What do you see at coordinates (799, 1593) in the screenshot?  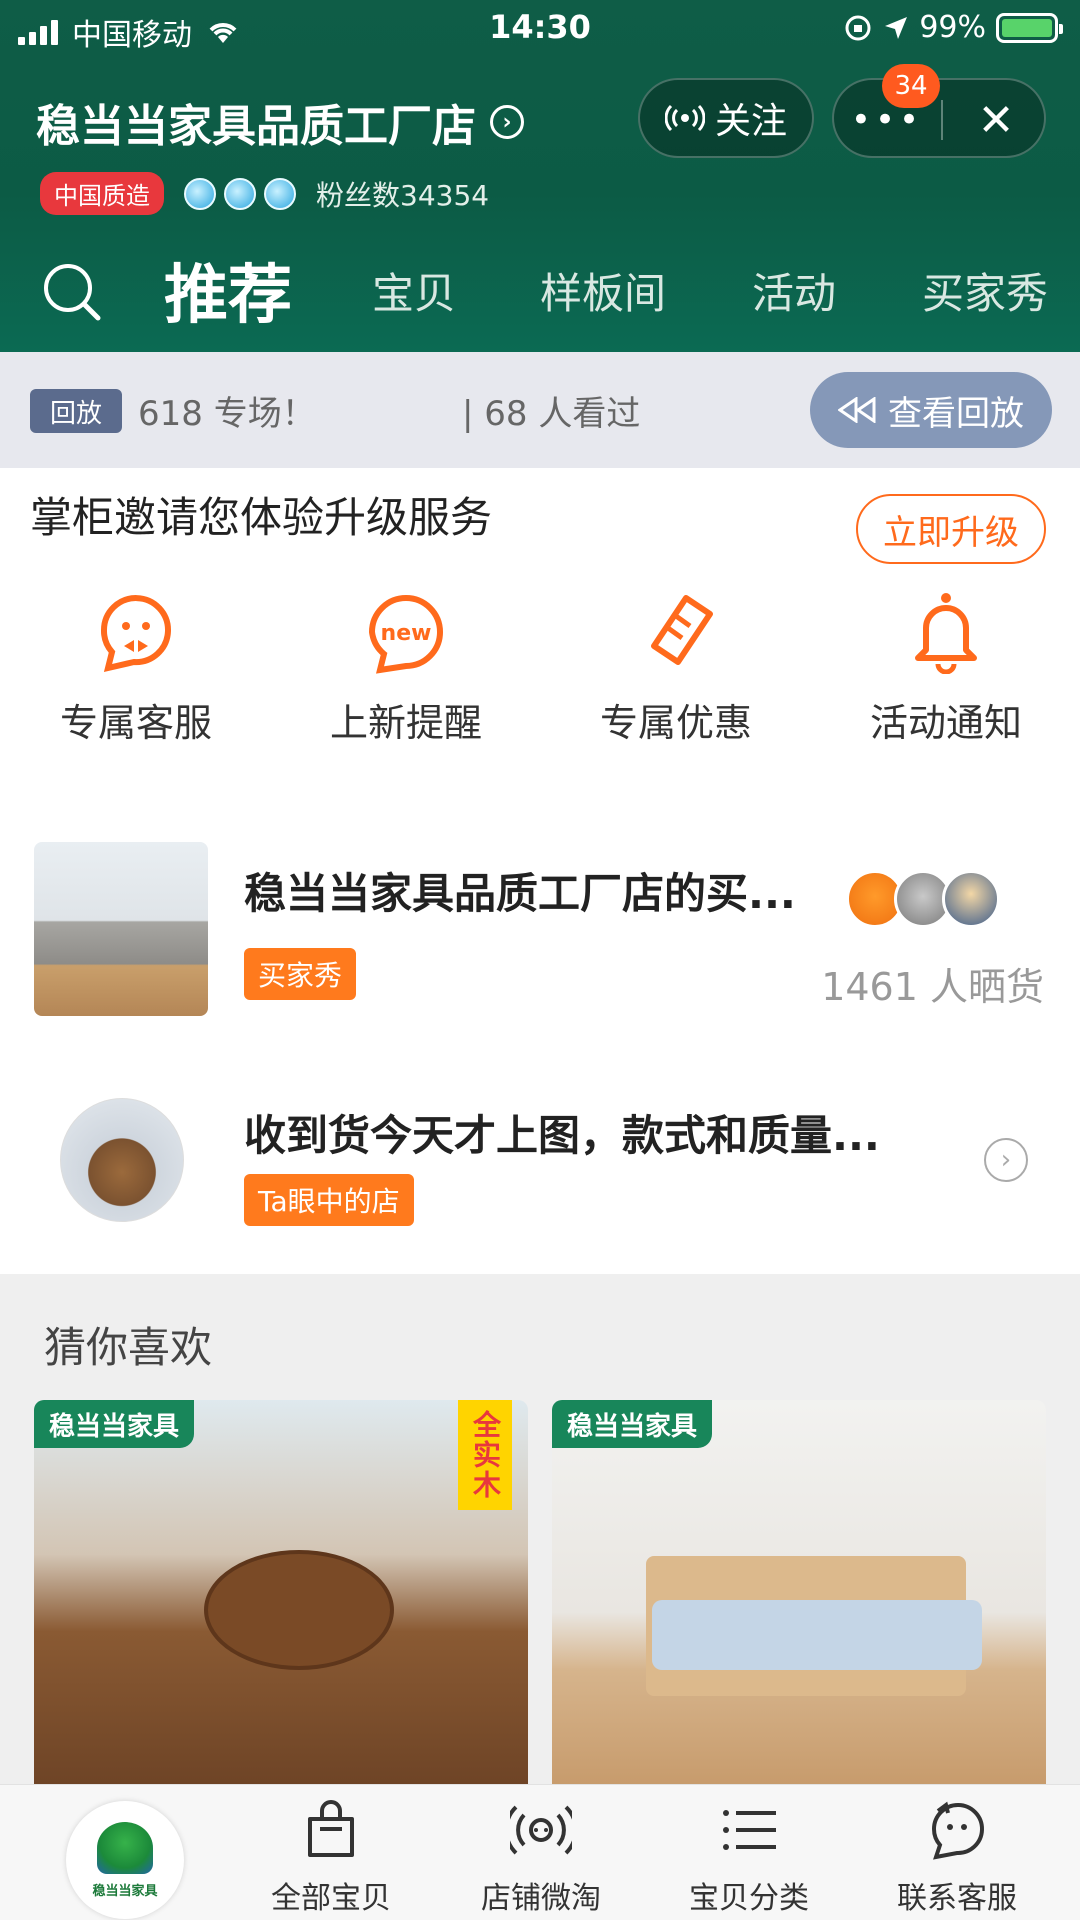 I see `product-card-bed: 稳当当家具` at bounding box center [799, 1593].